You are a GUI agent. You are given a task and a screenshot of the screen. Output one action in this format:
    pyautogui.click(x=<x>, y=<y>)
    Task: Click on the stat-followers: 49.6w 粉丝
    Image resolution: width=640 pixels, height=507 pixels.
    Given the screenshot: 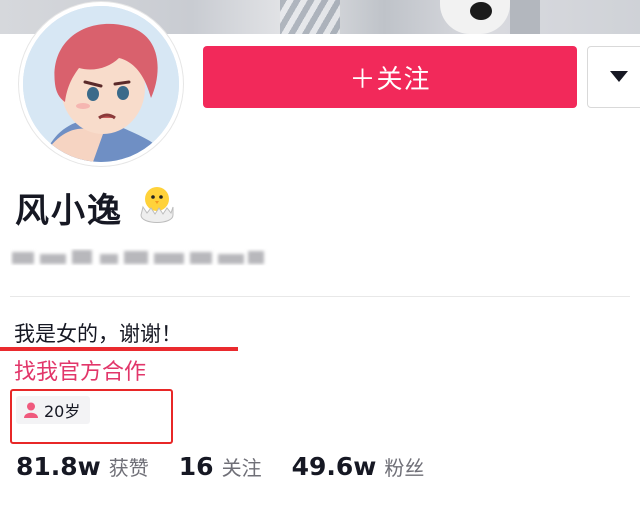 What is the action you would take?
    pyautogui.click(x=358, y=466)
    